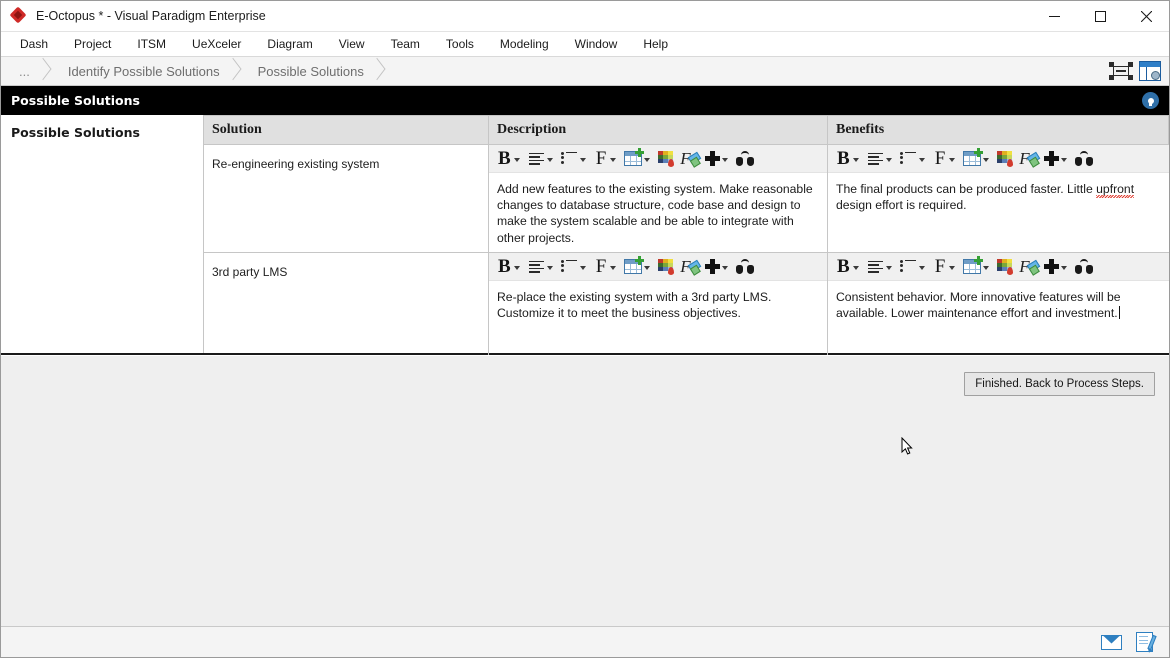 The width and height of the screenshot is (1170, 658). What do you see at coordinates (1146, 16) in the screenshot?
I see `close-button` at bounding box center [1146, 16].